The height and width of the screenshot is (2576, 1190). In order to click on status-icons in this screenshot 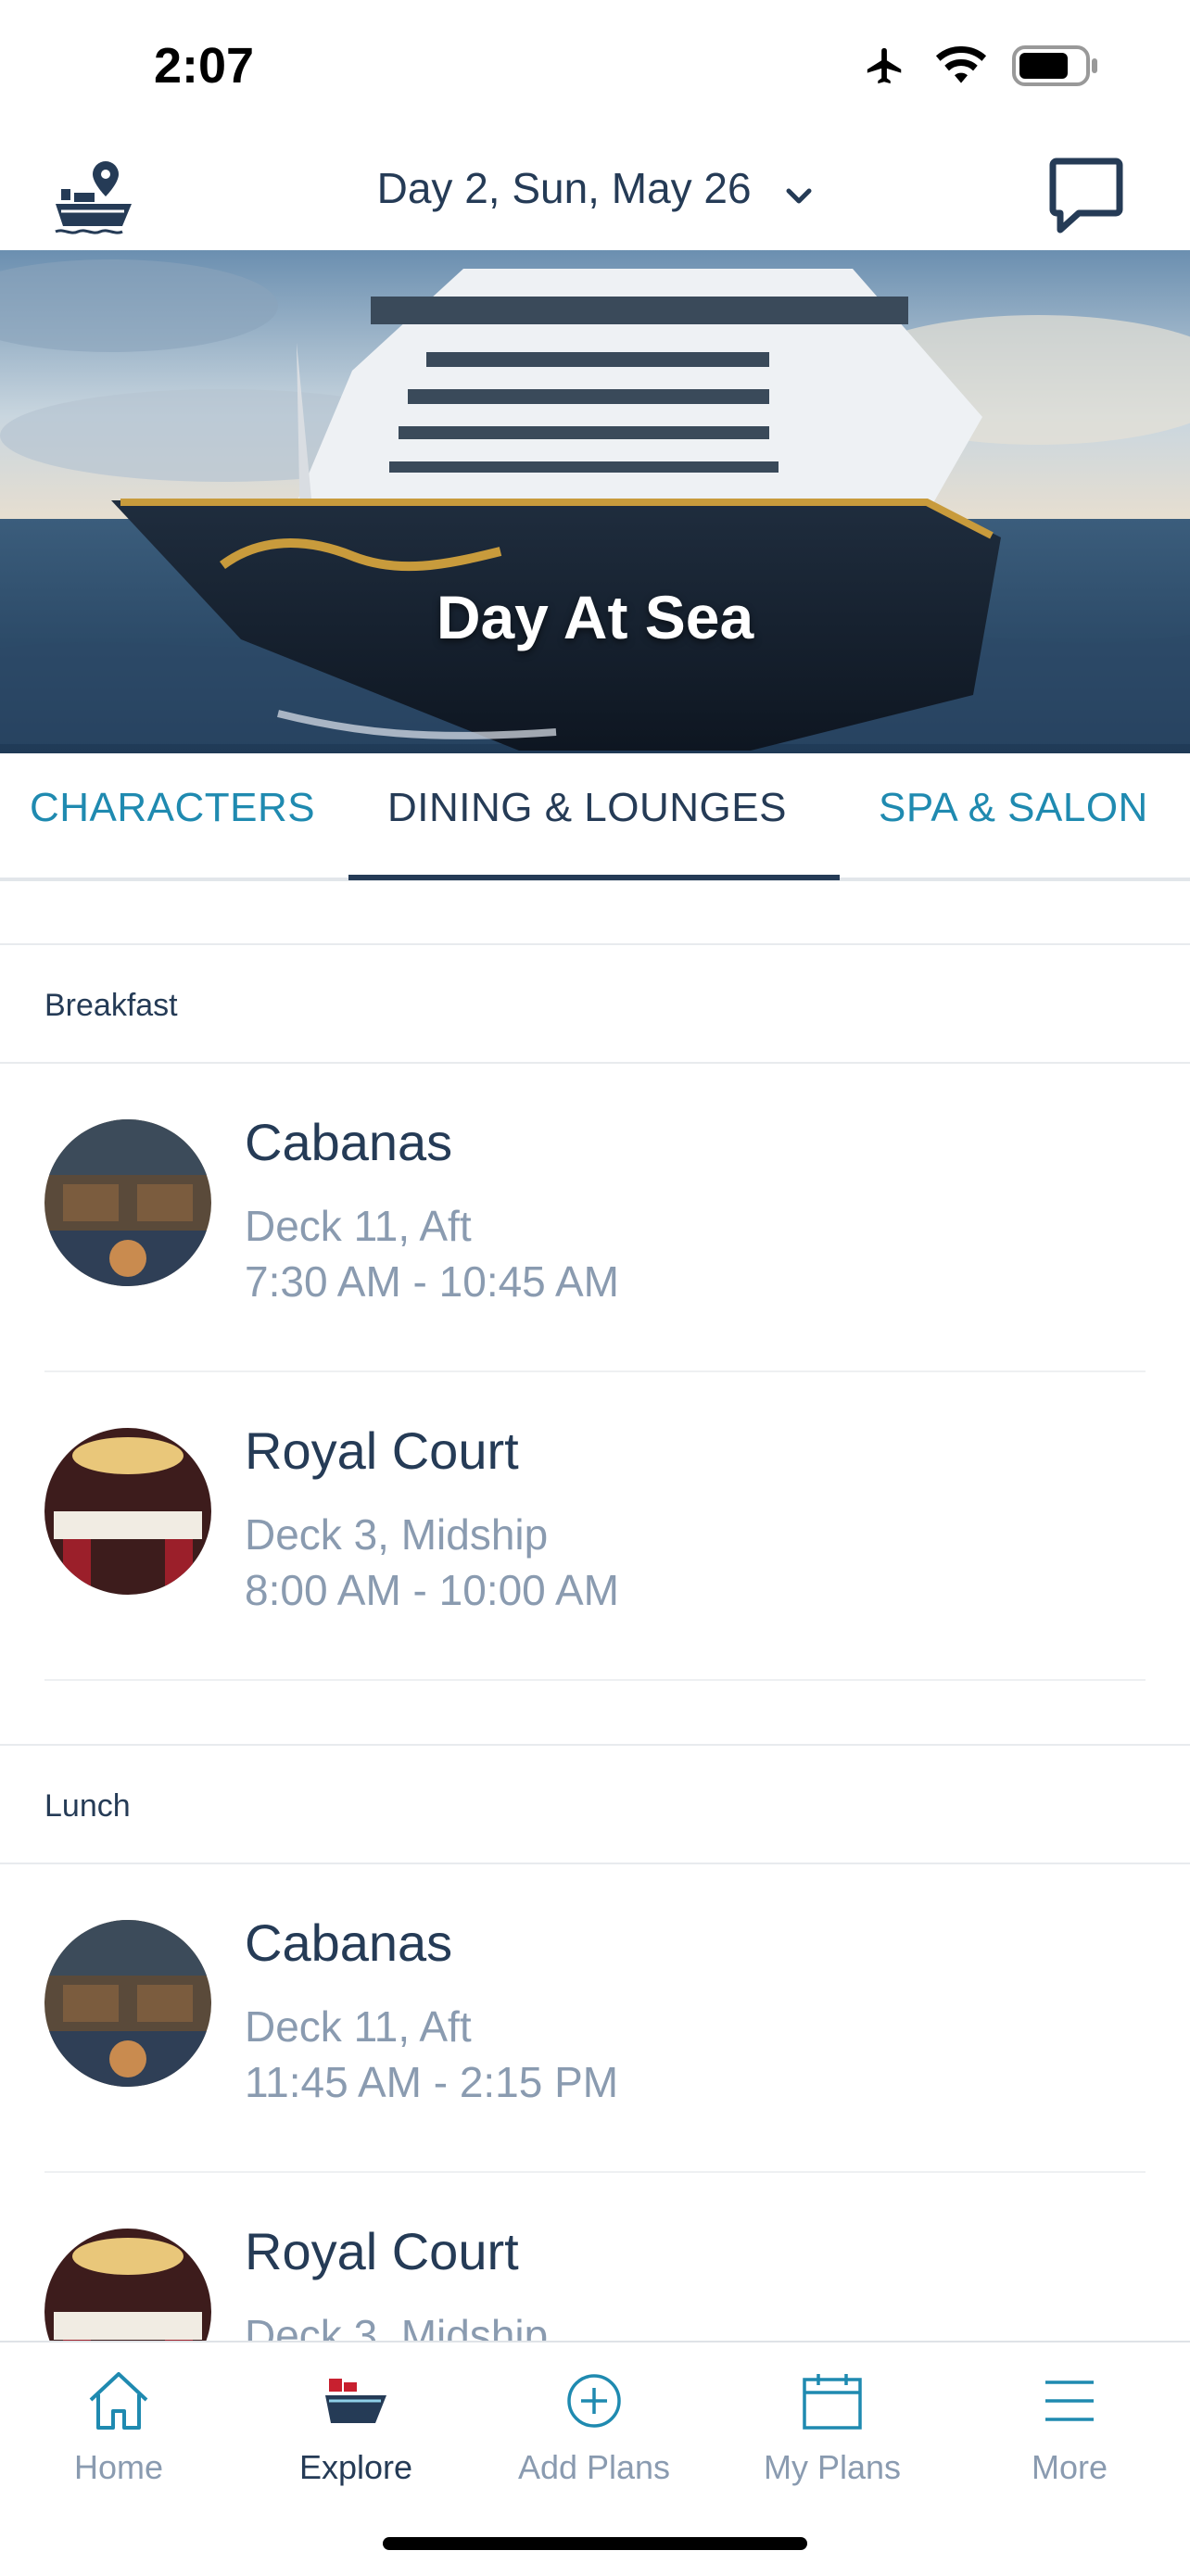, I will do `click(980, 65)`.